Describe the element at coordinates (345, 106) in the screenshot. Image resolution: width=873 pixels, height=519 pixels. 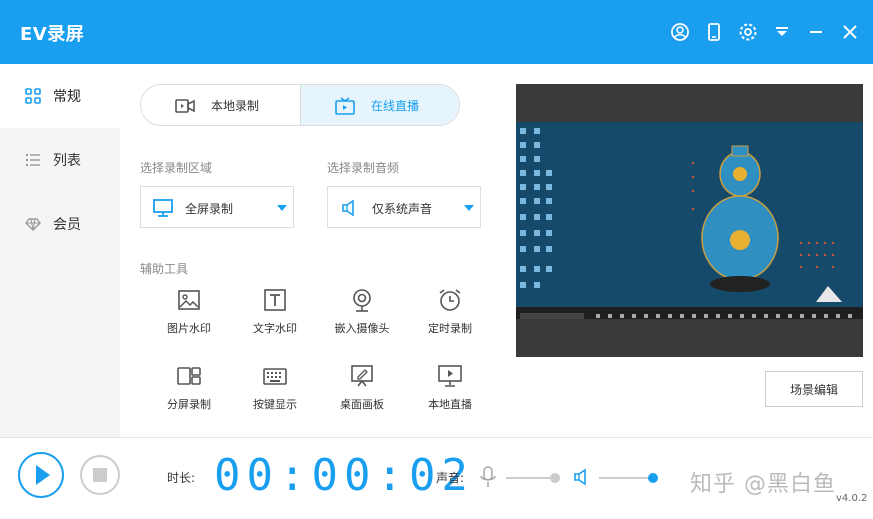
I see `tv-icon` at that location.